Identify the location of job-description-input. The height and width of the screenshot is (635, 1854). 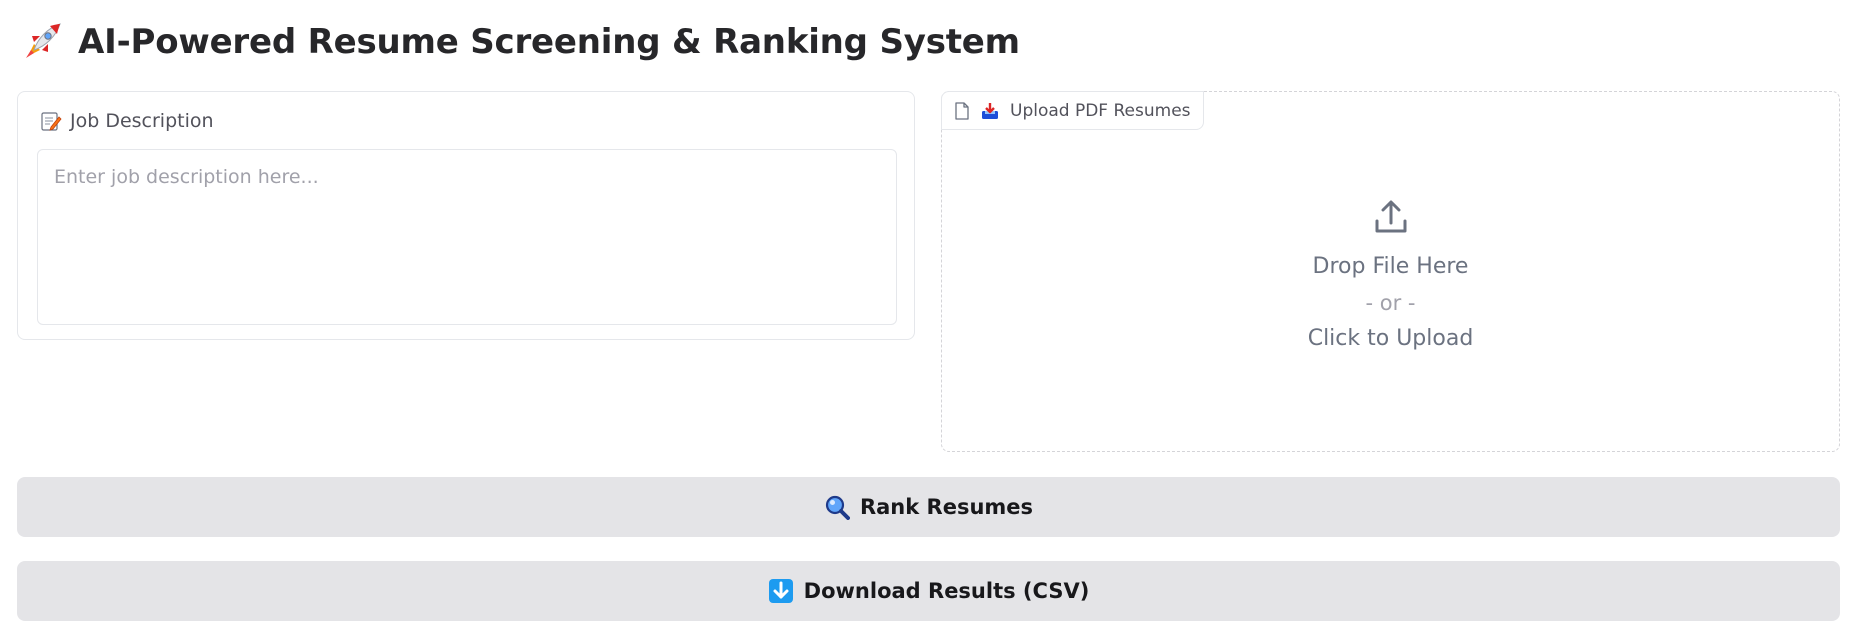
(467, 237).